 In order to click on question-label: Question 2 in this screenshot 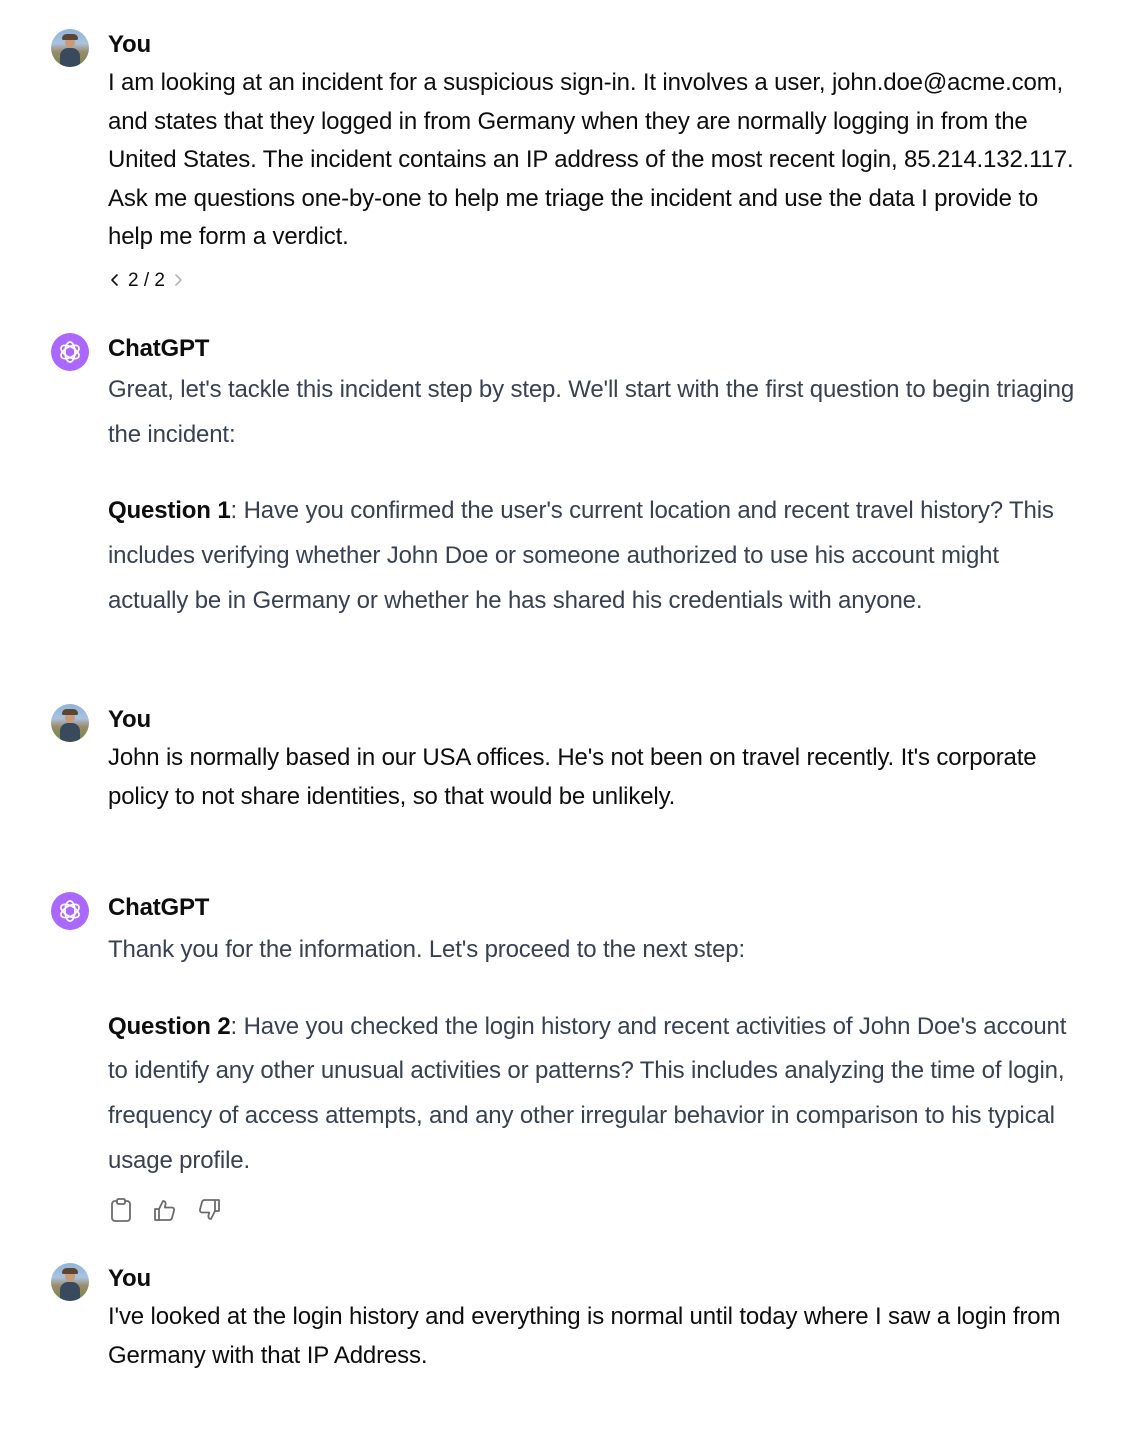, I will do `click(169, 1026)`.